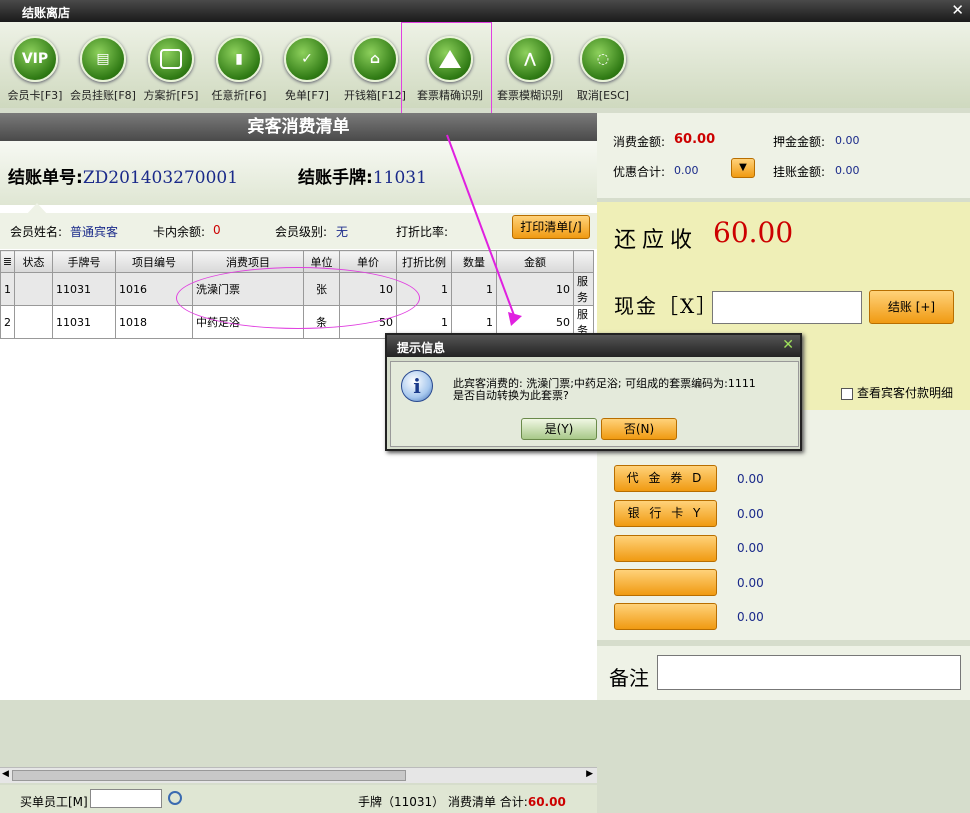  Describe the element at coordinates (103, 59) in the screenshot. I see `member-credit-icon: ▤` at that location.